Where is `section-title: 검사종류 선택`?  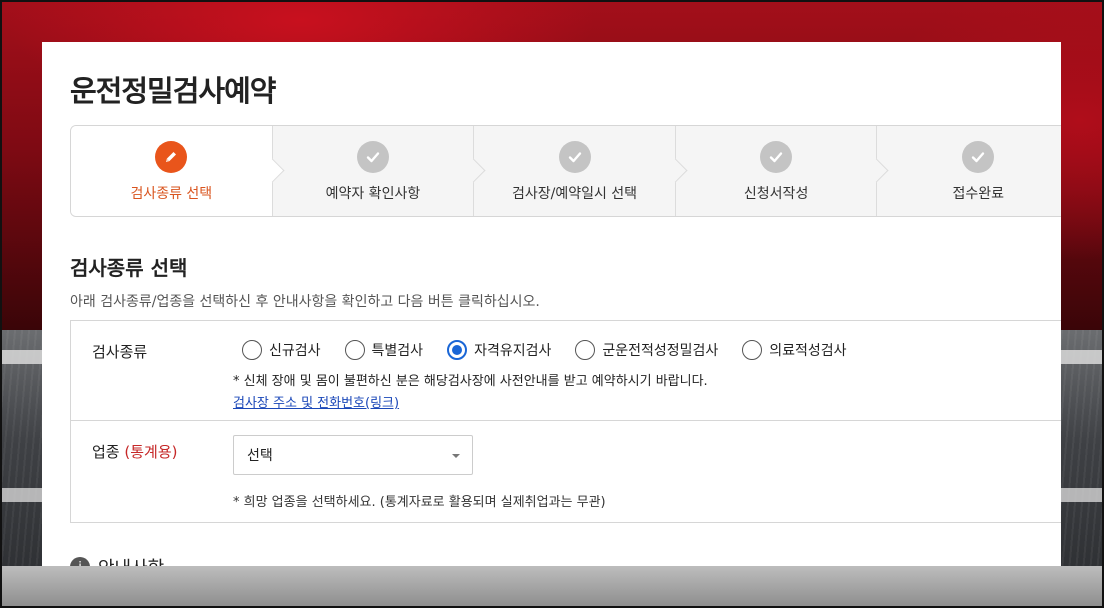
section-title: 검사종류 선택 is located at coordinates (129, 268).